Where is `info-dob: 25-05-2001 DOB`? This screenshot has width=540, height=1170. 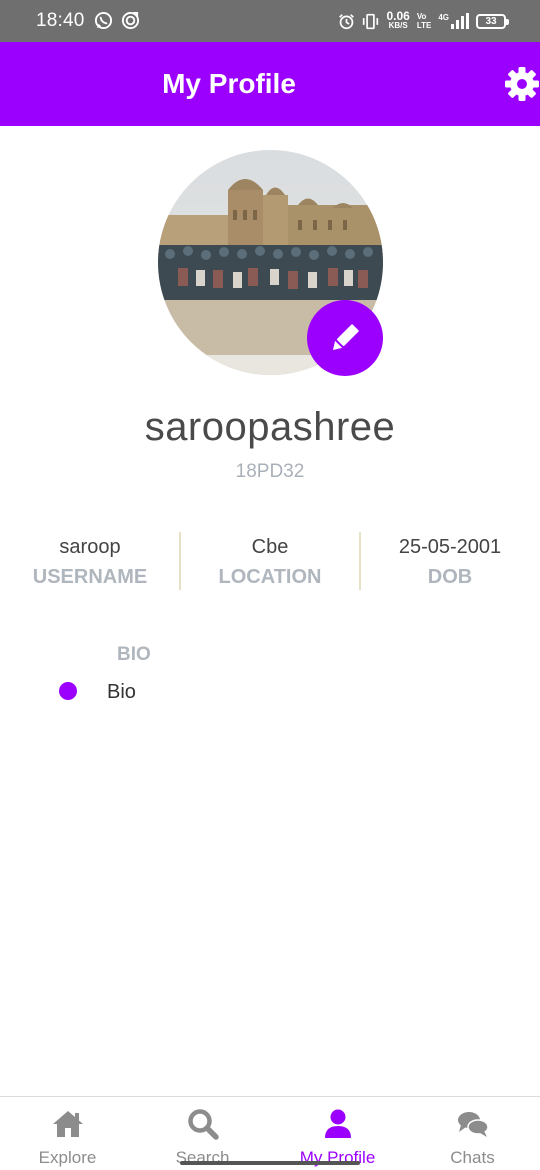
info-dob: 25-05-2001 DOB is located at coordinates (450, 562).